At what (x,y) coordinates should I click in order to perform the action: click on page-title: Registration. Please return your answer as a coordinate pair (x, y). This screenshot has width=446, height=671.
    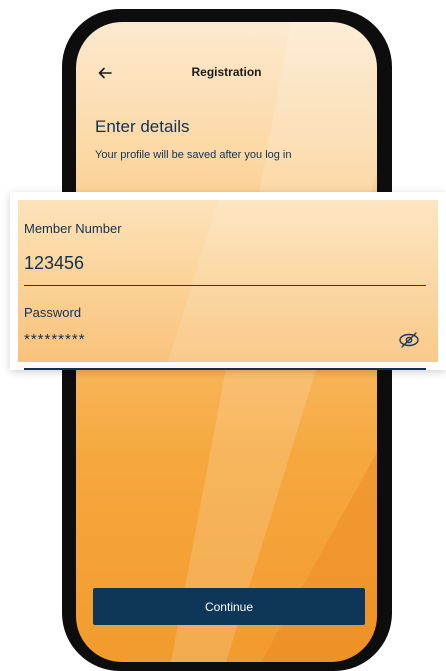
    Looking at the image, I should click on (226, 72).